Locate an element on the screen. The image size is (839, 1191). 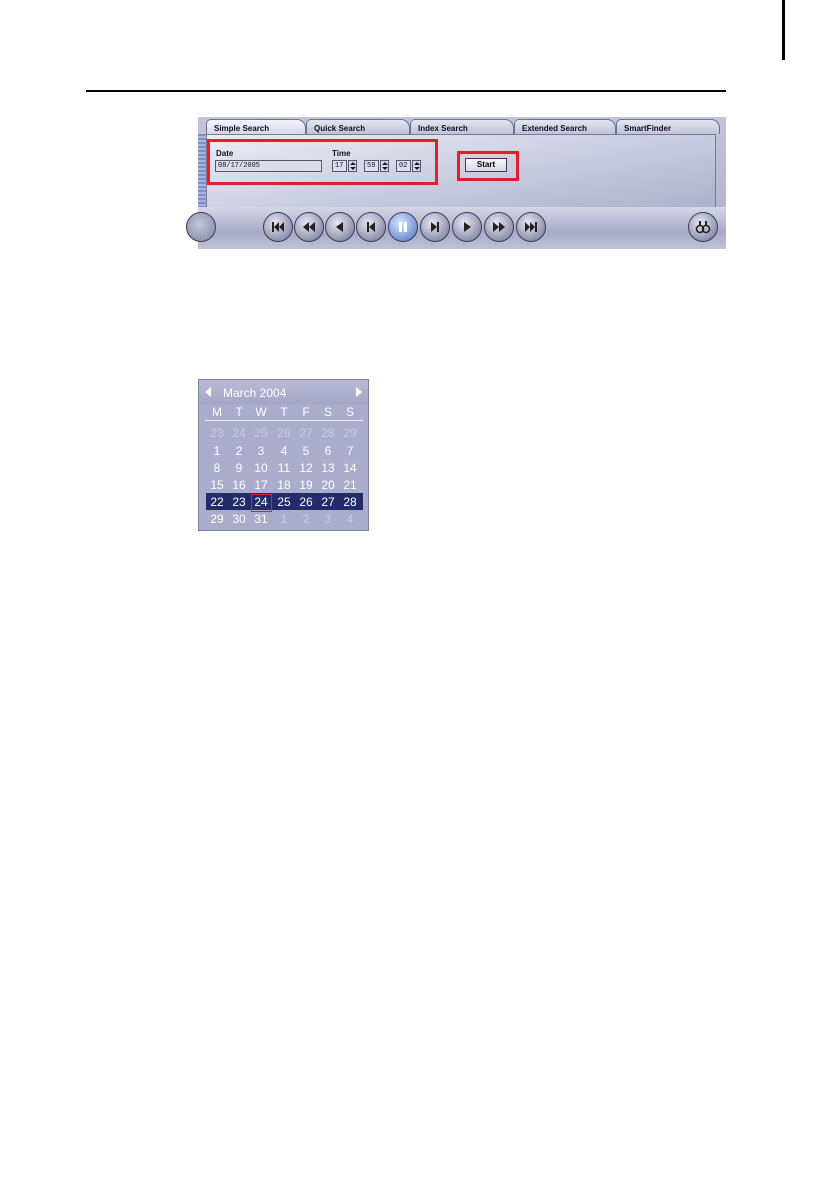
skip-to-end-icon is located at coordinates (531, 227).